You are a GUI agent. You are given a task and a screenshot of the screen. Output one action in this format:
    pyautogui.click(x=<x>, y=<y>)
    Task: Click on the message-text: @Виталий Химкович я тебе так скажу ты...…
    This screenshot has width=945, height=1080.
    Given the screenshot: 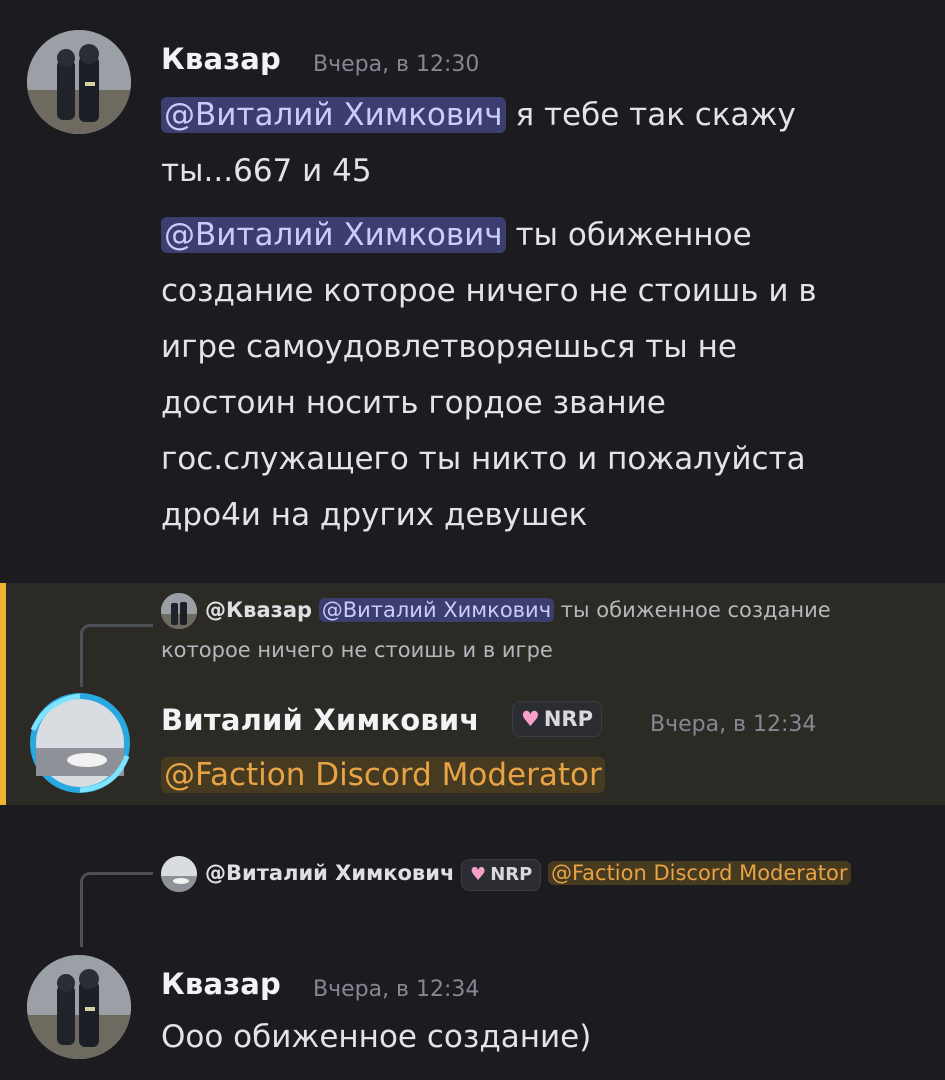 What is the action you would take?
    pyautogui.click(x=506, y=143)
    